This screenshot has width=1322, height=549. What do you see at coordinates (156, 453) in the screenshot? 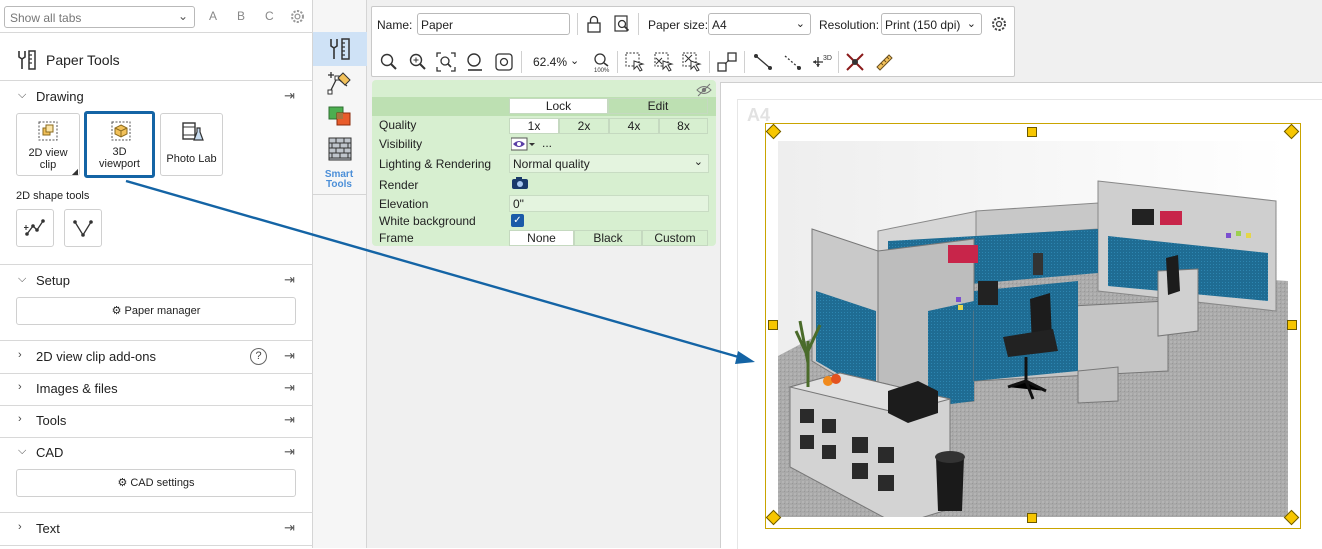
I see `section-cad: ⌵ CAD ⇥` at bounding box center [156, 453].